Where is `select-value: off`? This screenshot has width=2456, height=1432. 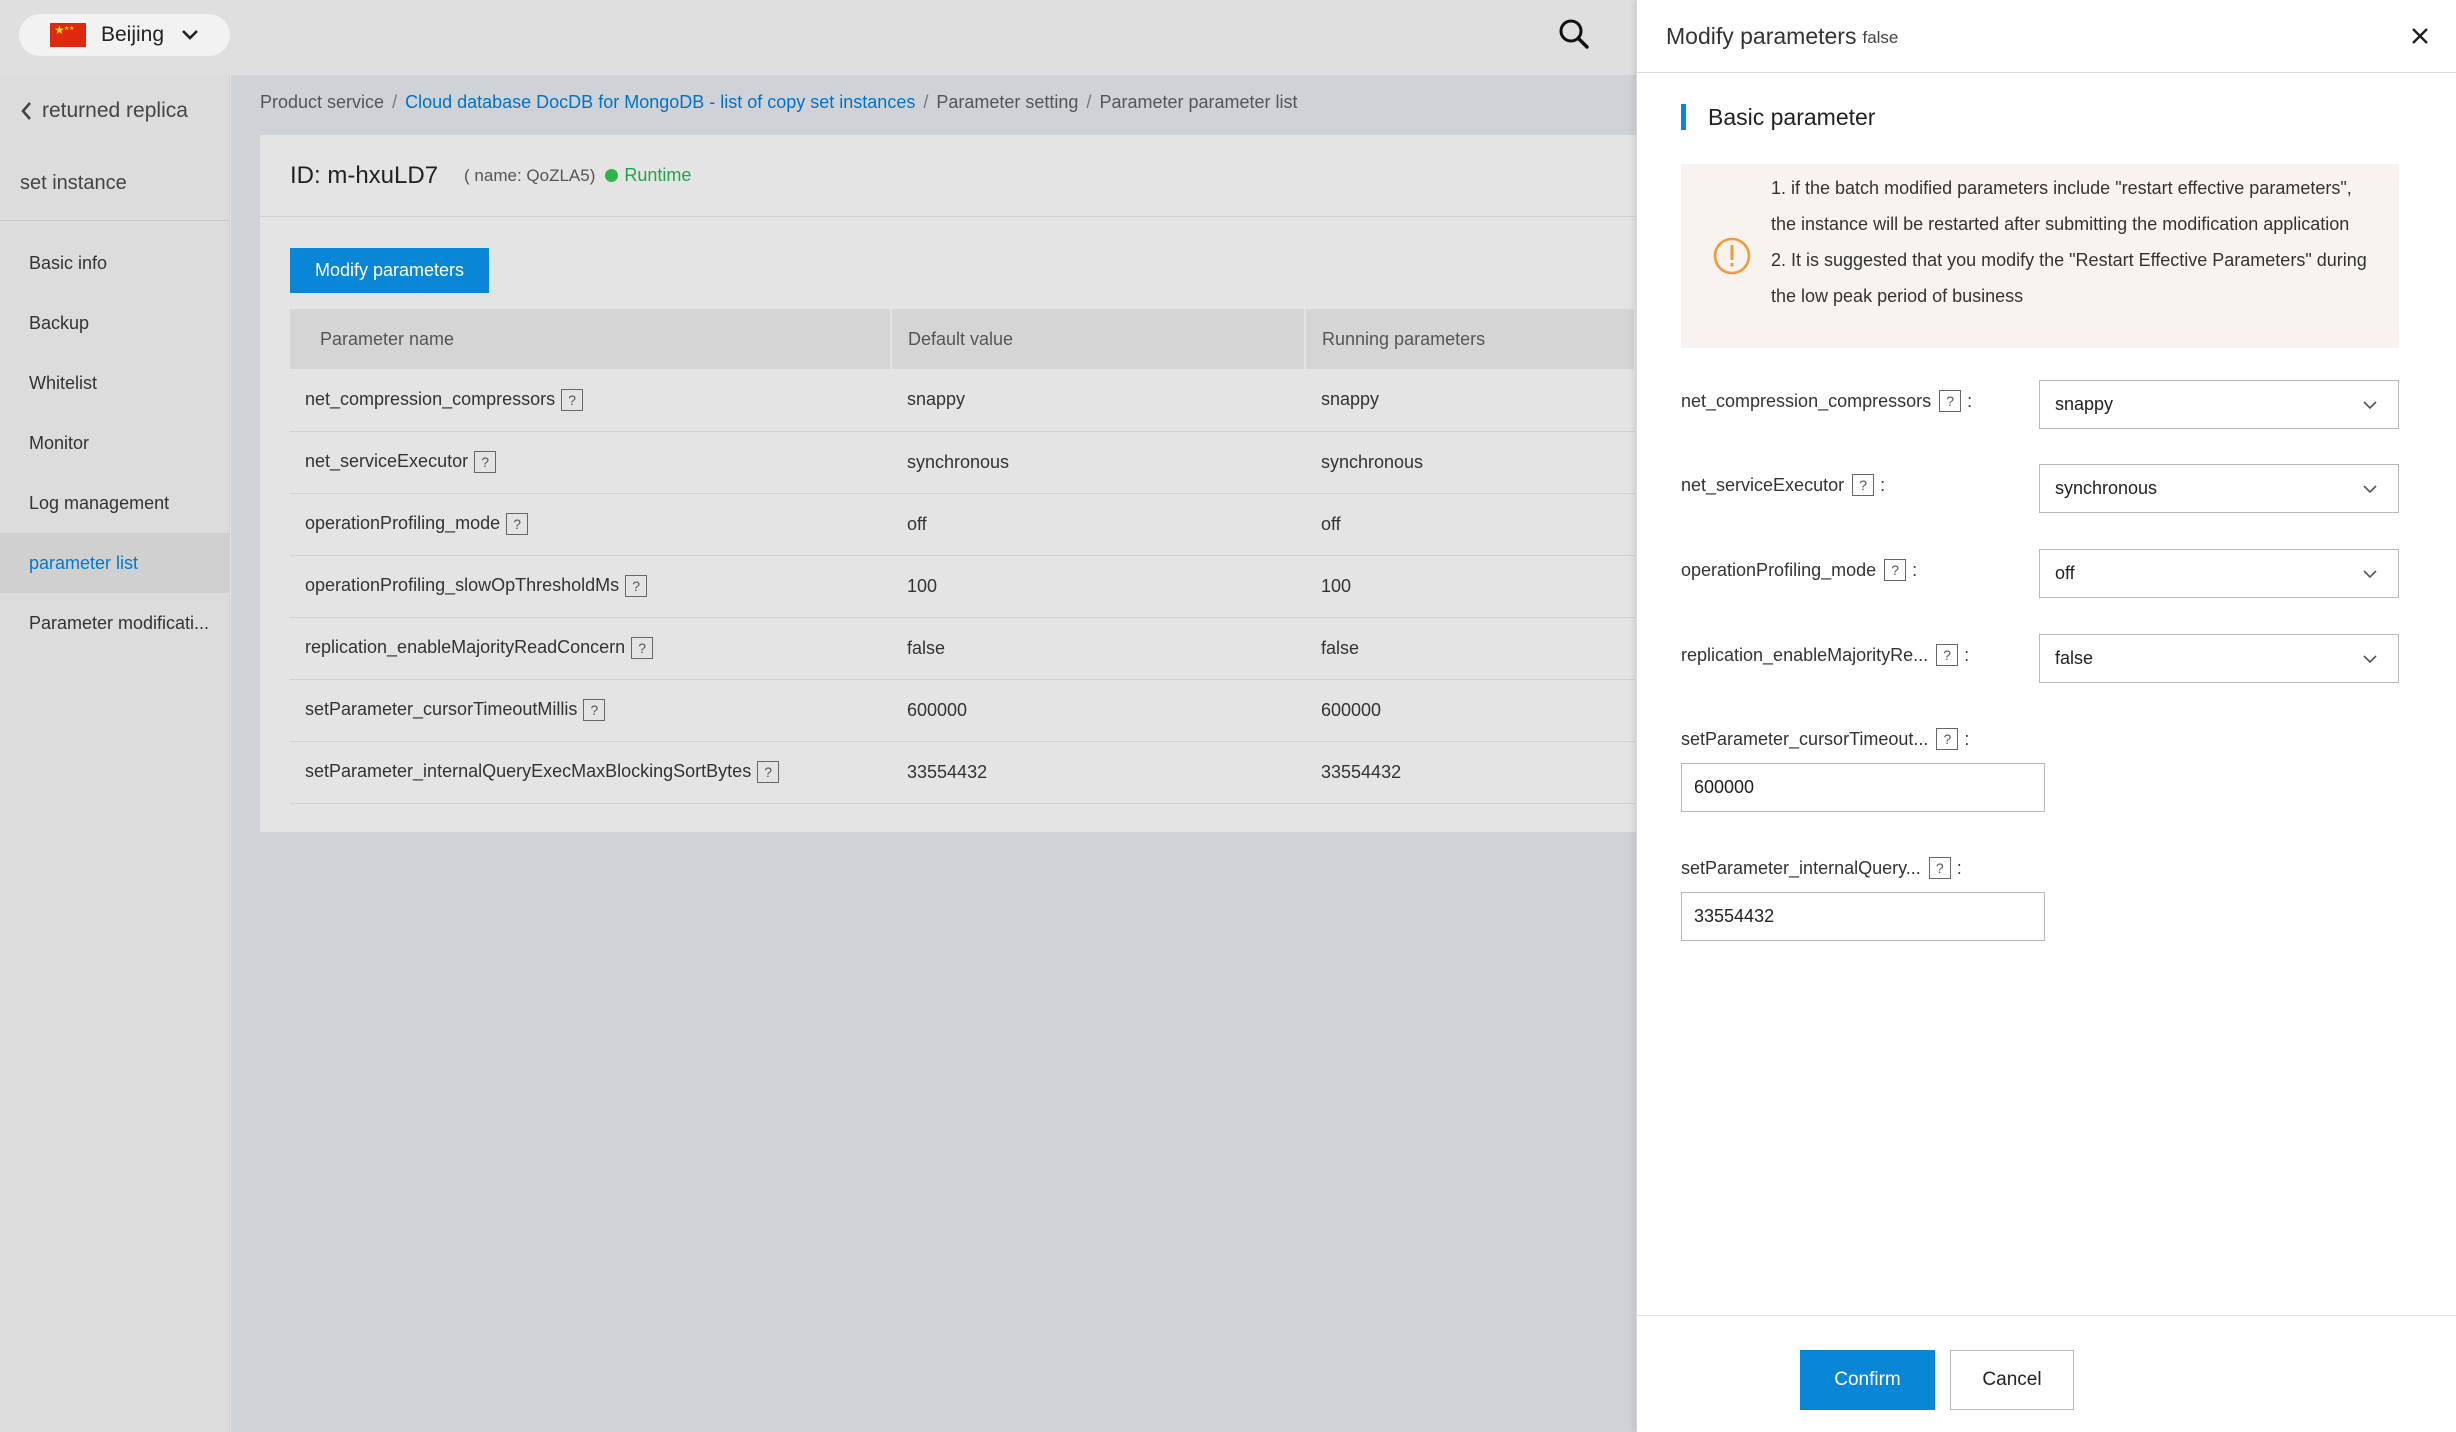 select-value: off is located at coordinates (2065, 573).